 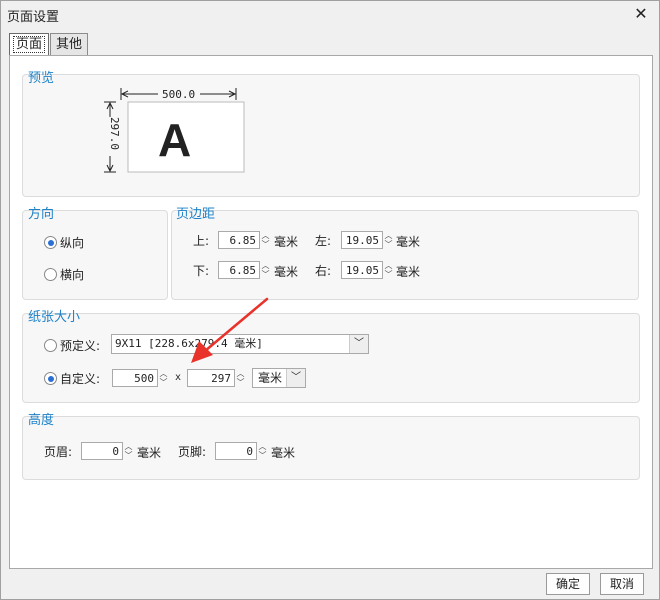 I want to click on margins-group, so click(x=405, y=255).